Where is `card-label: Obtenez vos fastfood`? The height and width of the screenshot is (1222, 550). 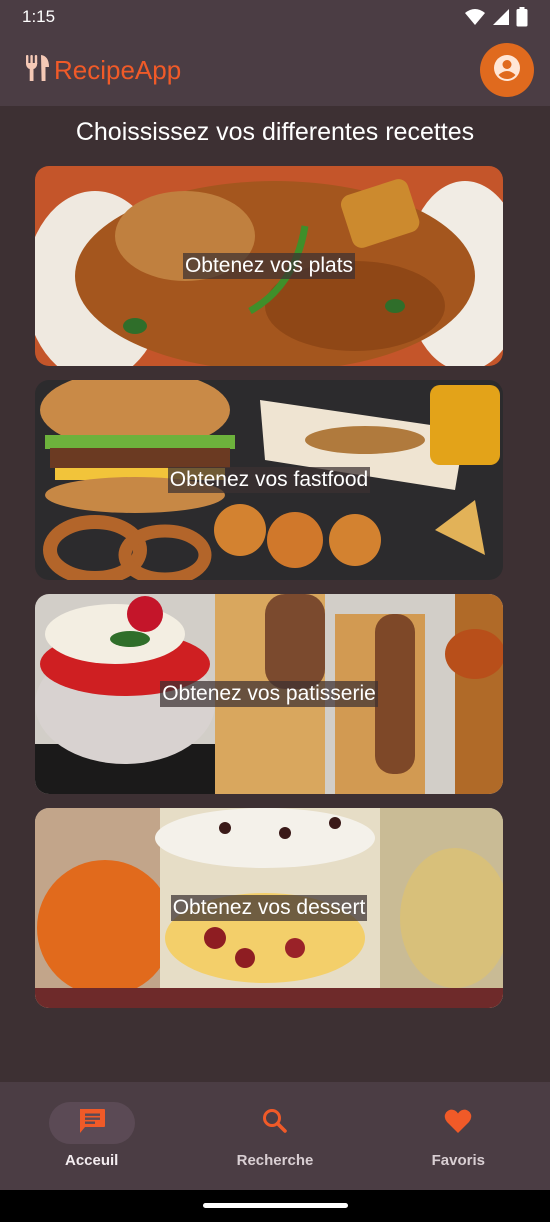 card-label: Obtenez vos fastfood is located at coordinates (269, 480).